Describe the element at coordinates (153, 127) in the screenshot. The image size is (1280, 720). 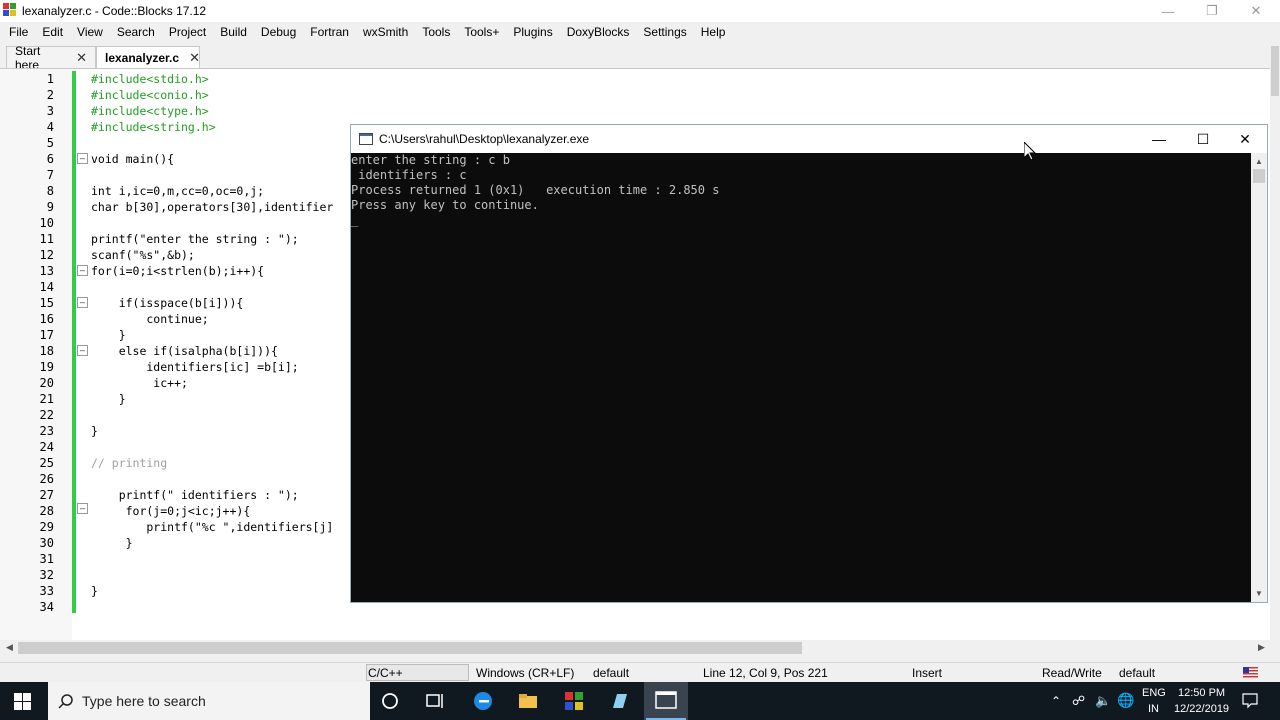
I see `code-line: #include<string.h>` at that location.